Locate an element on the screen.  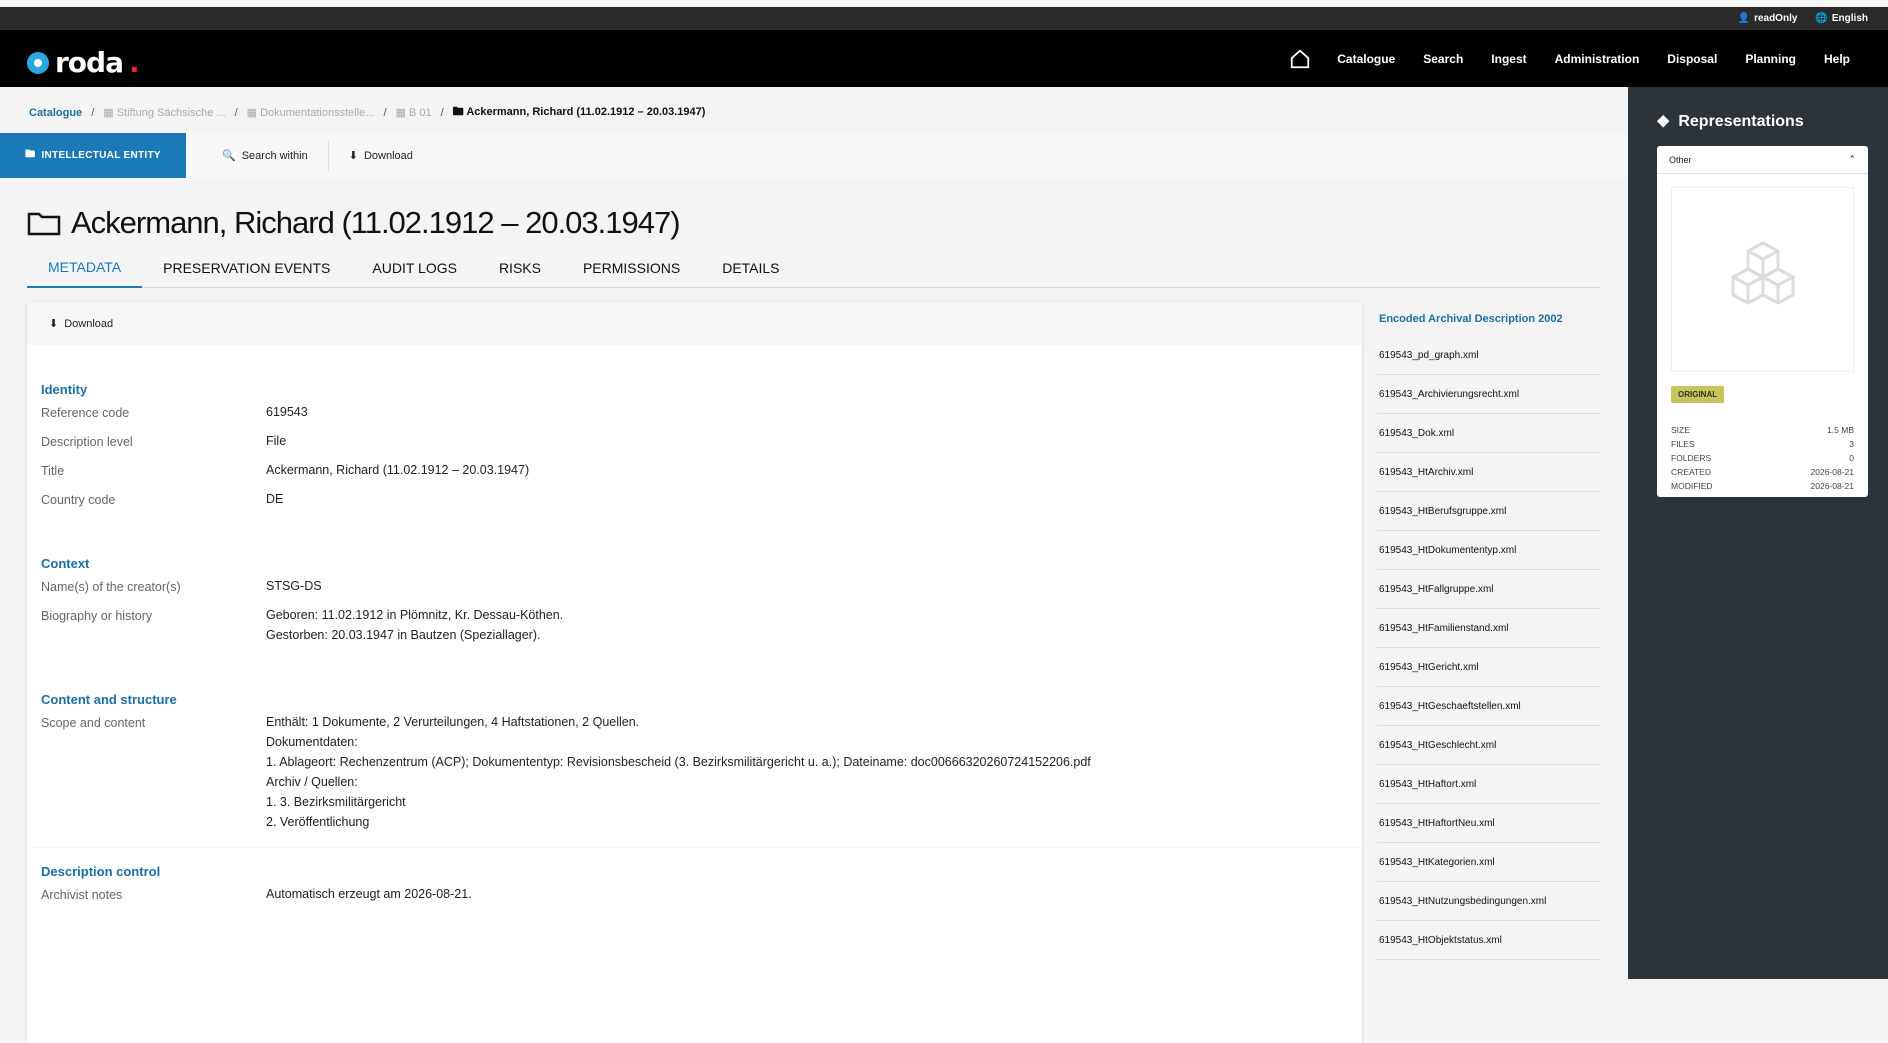
metadata-file-item: 619543_HtDokumententyp.xml is located at coordinates (1489, 550).